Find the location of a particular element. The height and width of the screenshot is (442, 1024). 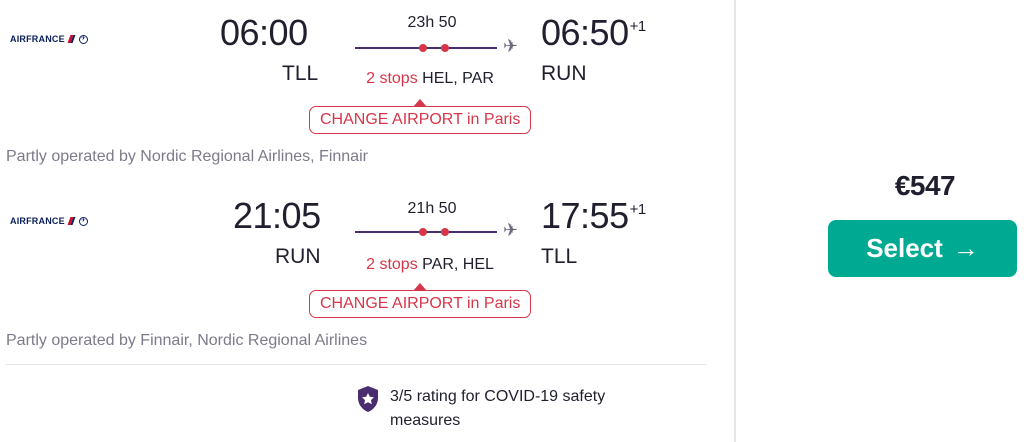

stops-info: 2 stops PAR, HEL is located at coordinates (430, 265).